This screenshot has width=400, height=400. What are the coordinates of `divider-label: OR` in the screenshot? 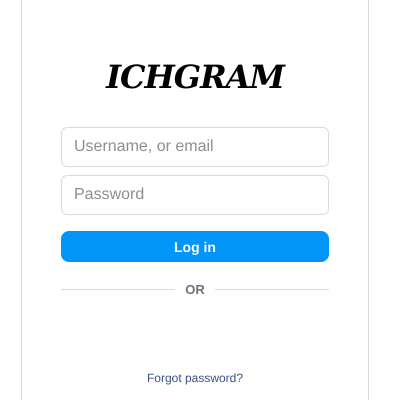 It's located at (195, 289).